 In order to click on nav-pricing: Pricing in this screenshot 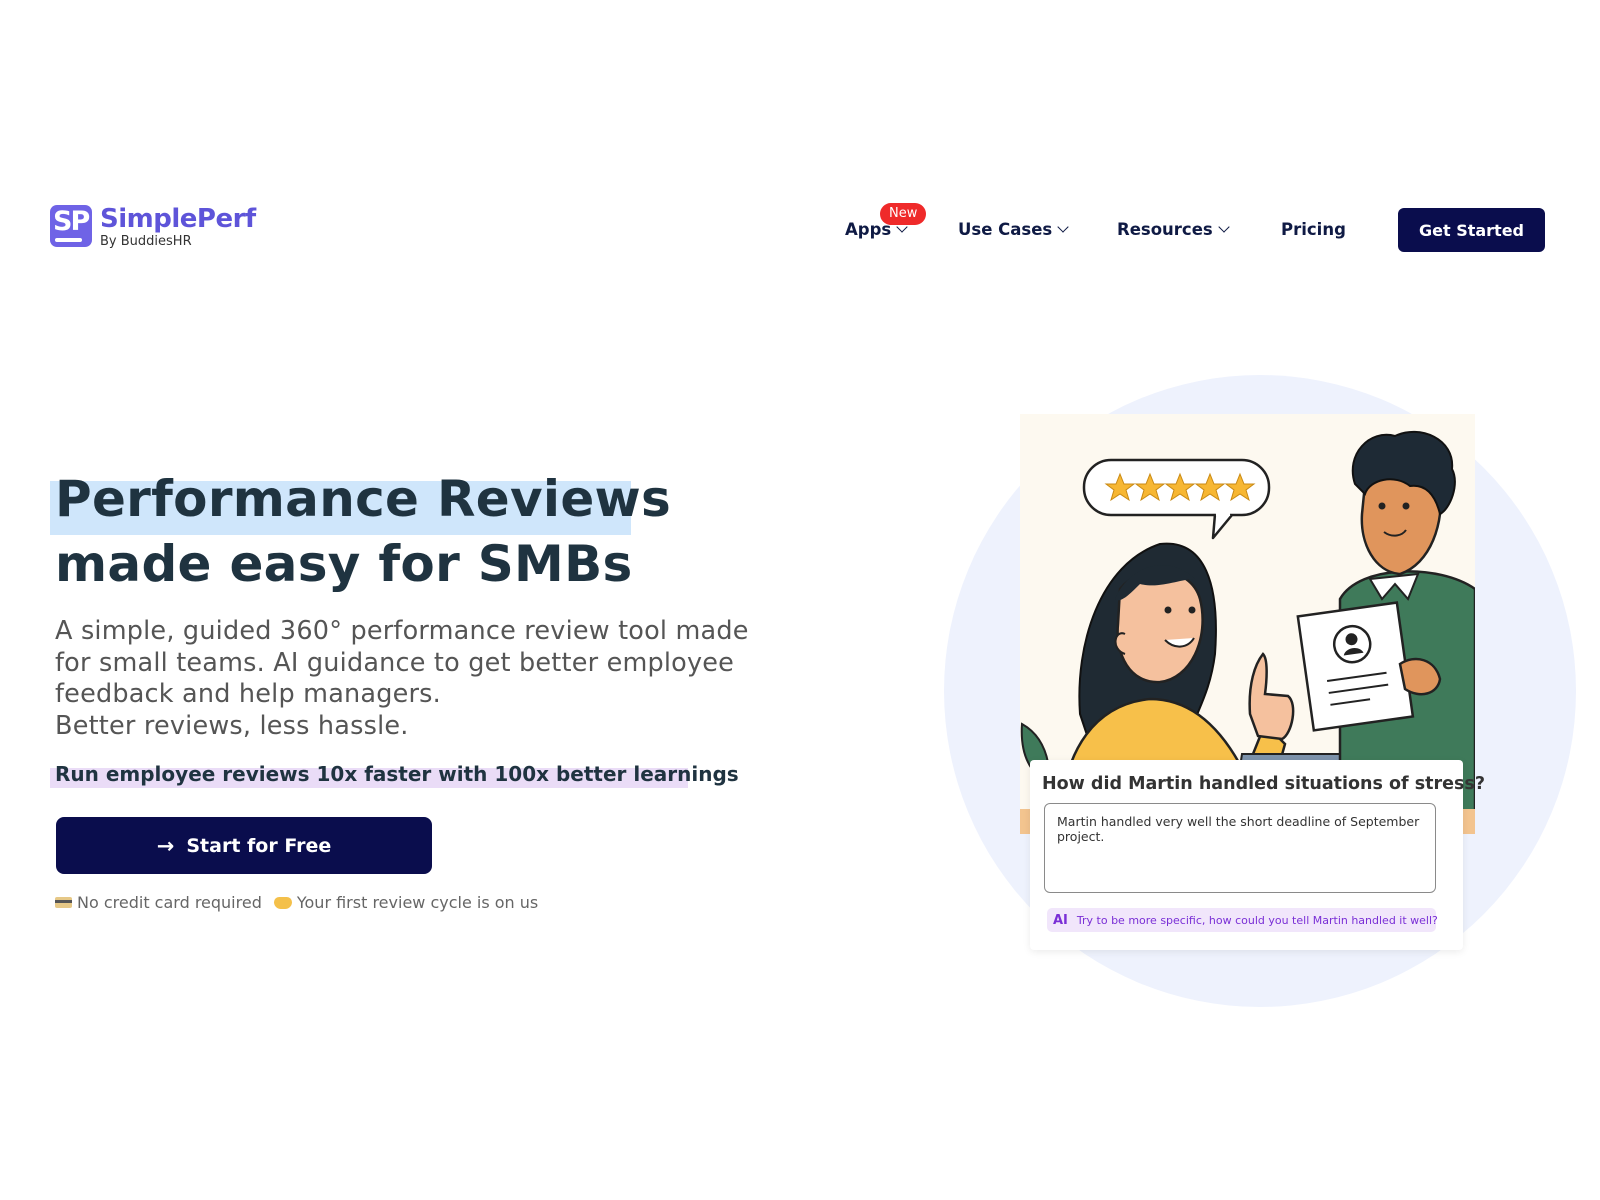, I will do `click(1313, 229)`.